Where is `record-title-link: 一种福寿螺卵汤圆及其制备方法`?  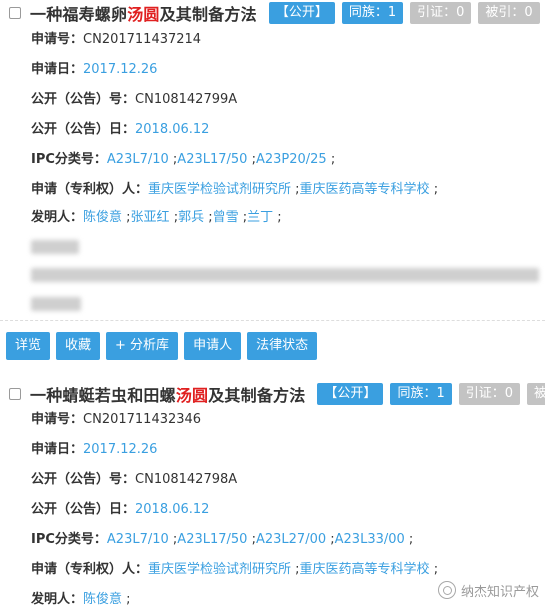
record-title-link: 一种福寿螺卵汤圆及其制备方法 is located at coordinates (143, 13).